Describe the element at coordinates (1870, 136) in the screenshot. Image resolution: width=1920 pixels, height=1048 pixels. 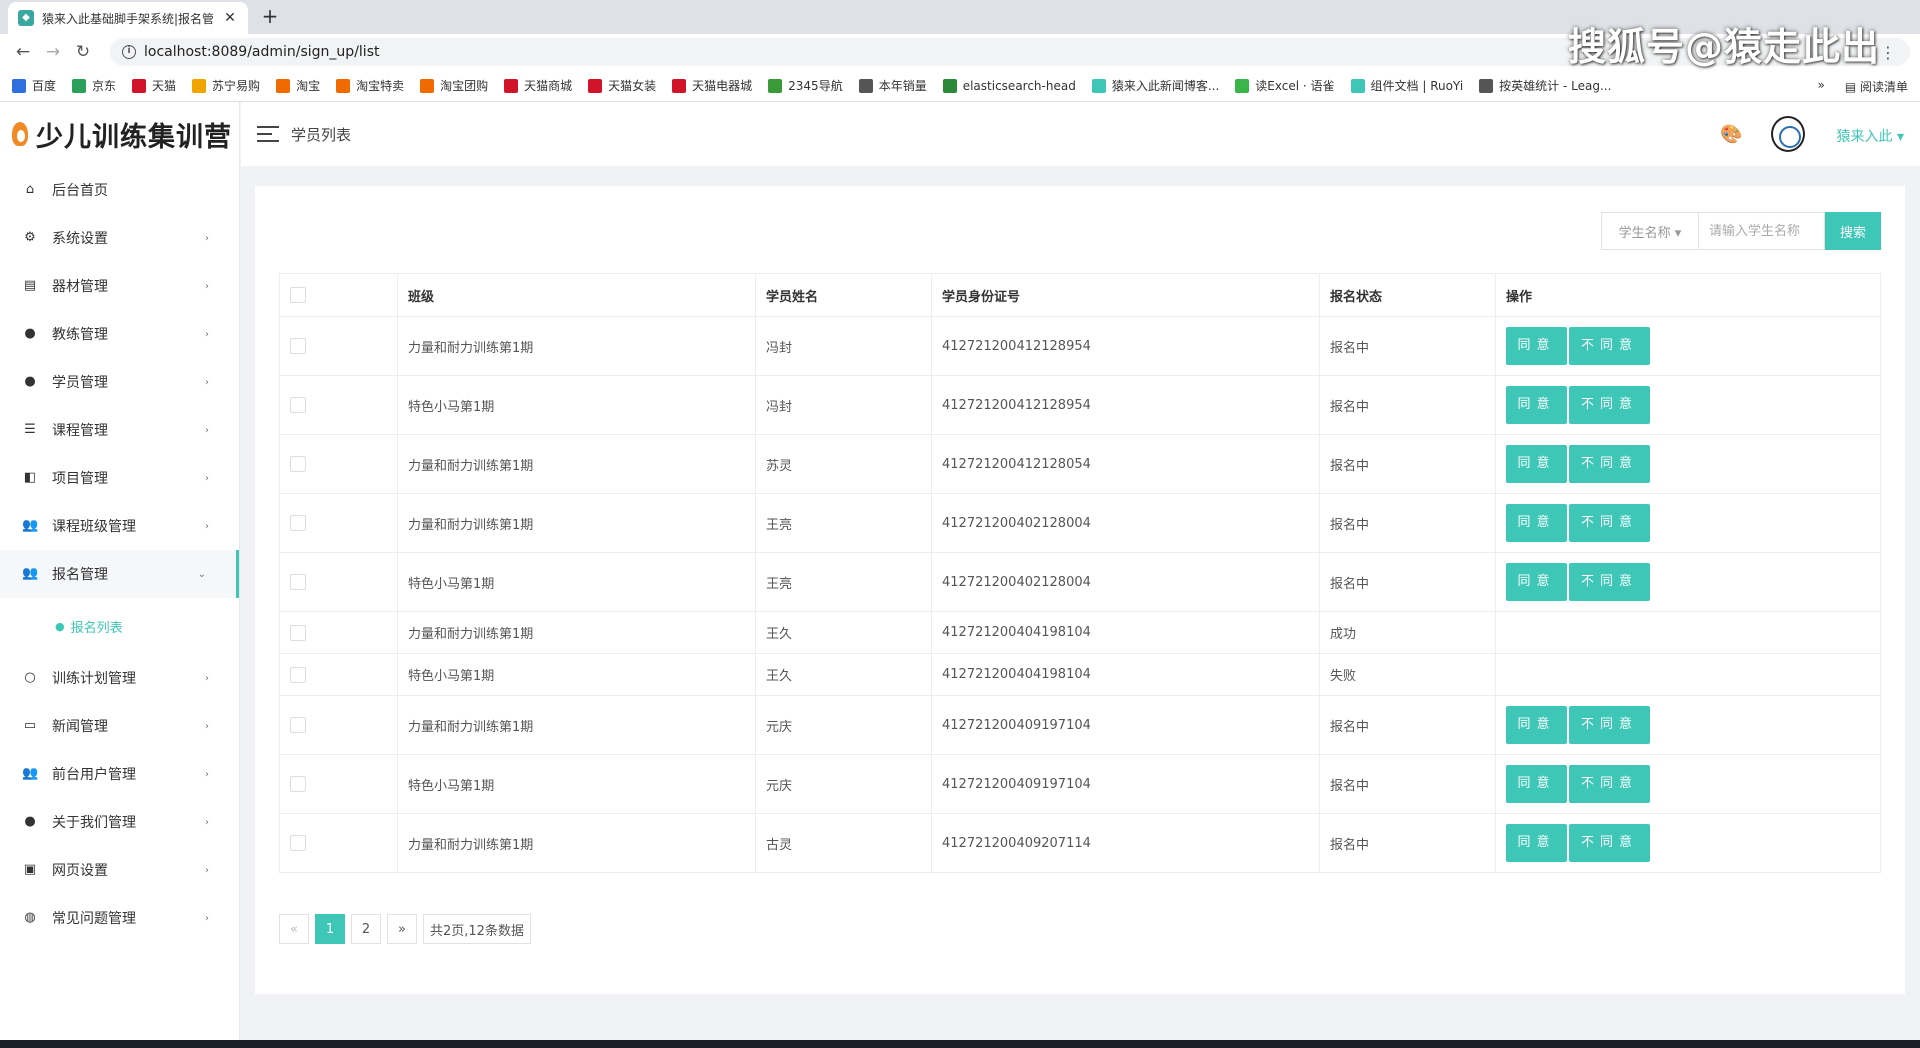
I see `user-menu: 猿来入此 ▾` at that location.